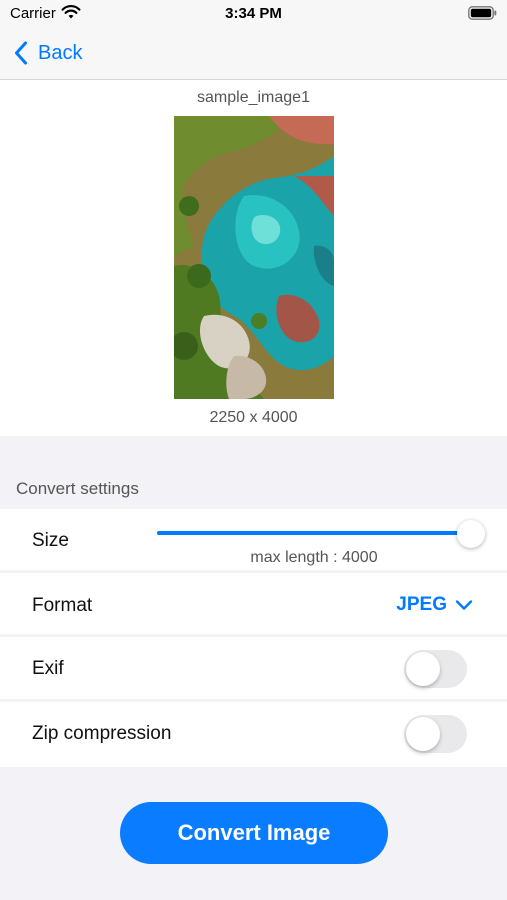 The image size is (507, 900). Describe the element at coordinates (423, 669) in the screenshot. I see `exif-toggle-knob` at that location.